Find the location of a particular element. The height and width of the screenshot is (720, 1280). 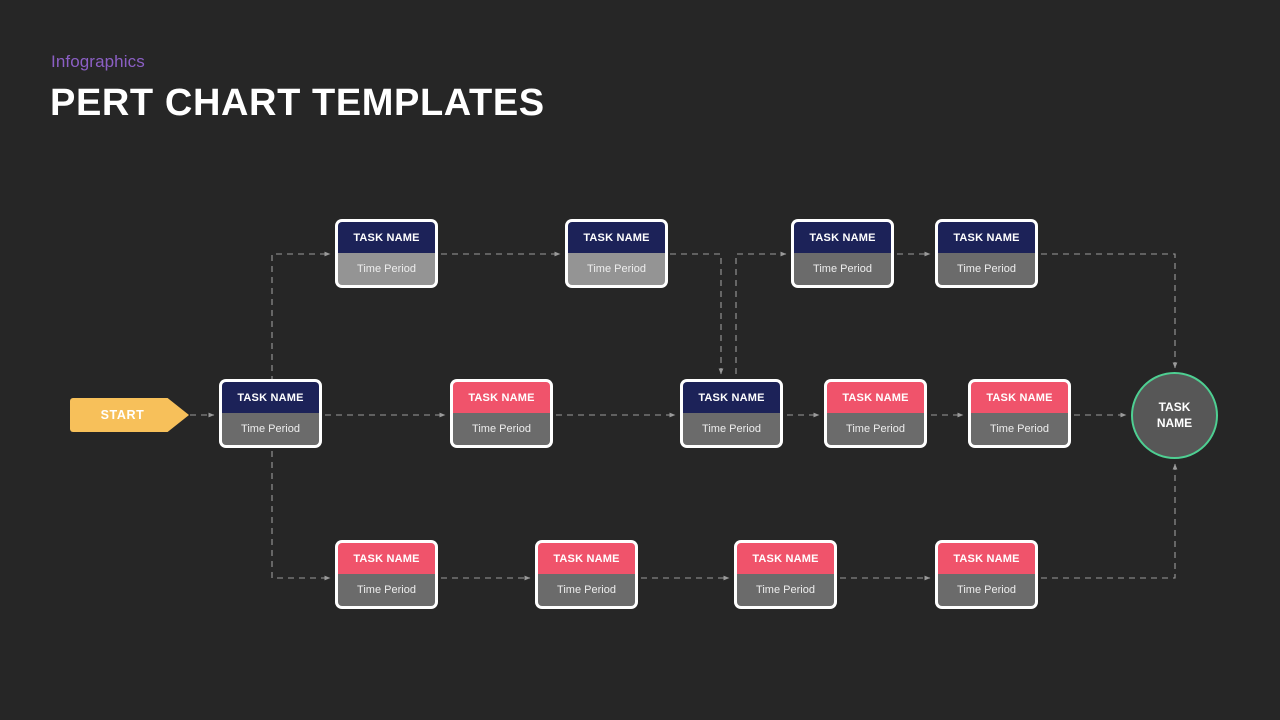

task-node-mid-3: TASK NAME Time Period is located at coordinates (731, 413).